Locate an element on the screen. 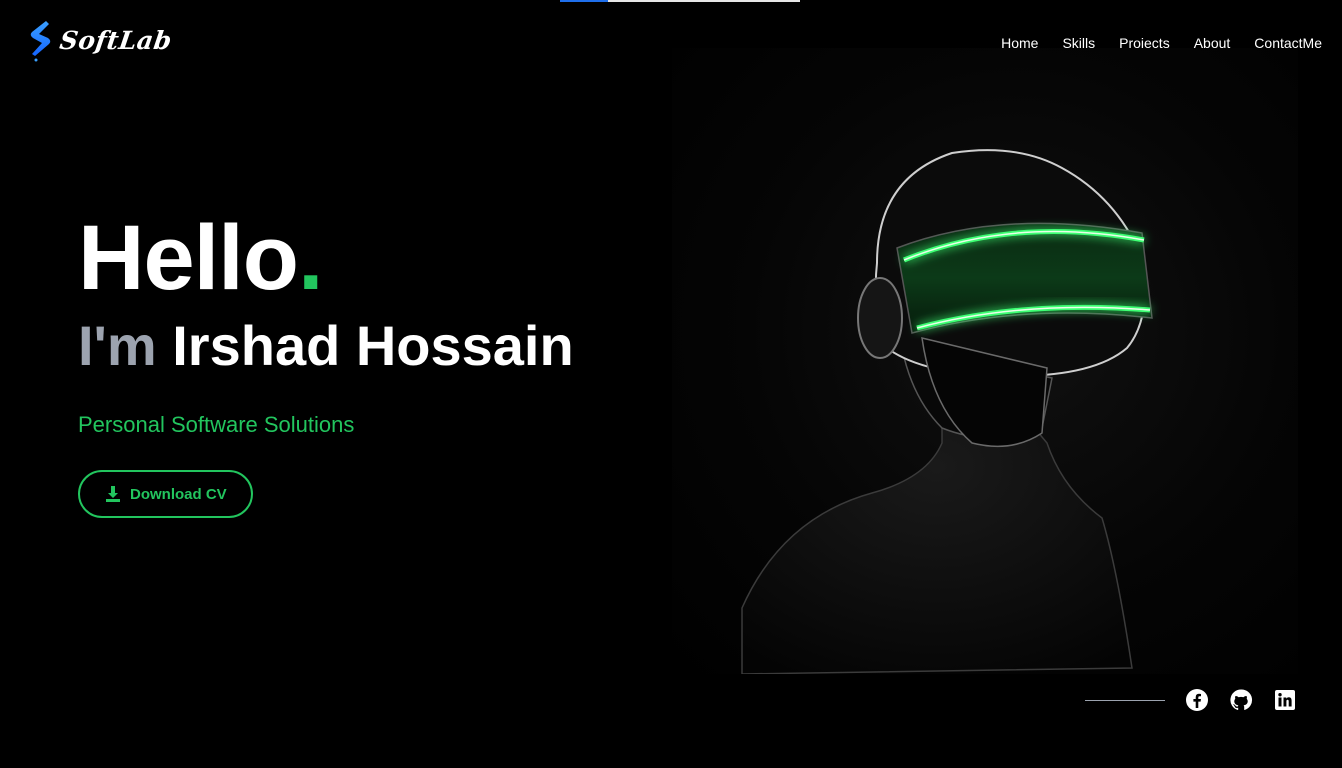  download-cv-label: Download CV is located at coordinates (178, 494).